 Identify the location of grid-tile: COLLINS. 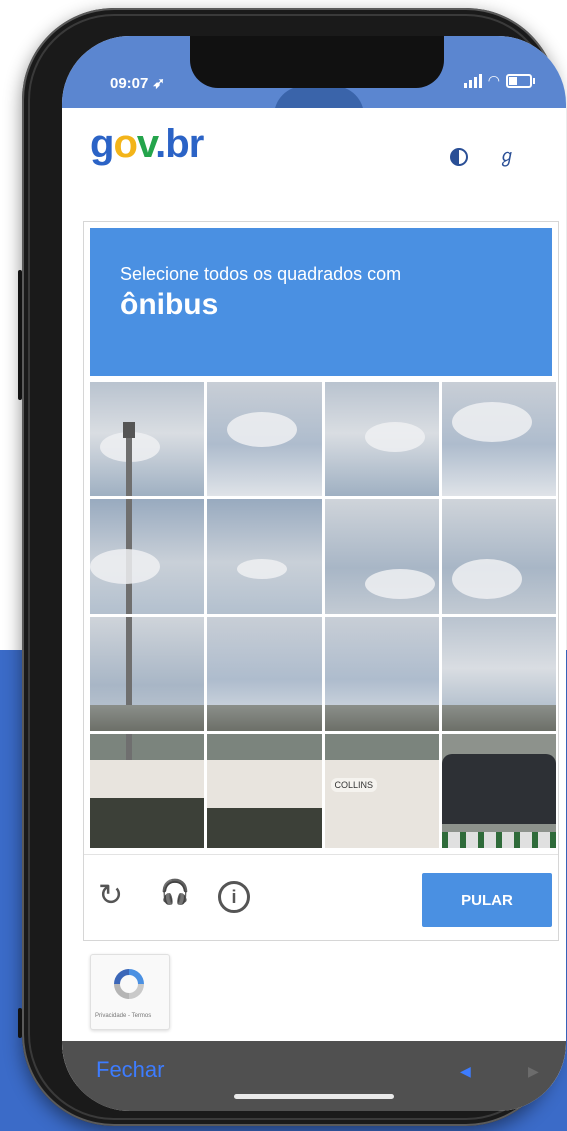
(381, 790).